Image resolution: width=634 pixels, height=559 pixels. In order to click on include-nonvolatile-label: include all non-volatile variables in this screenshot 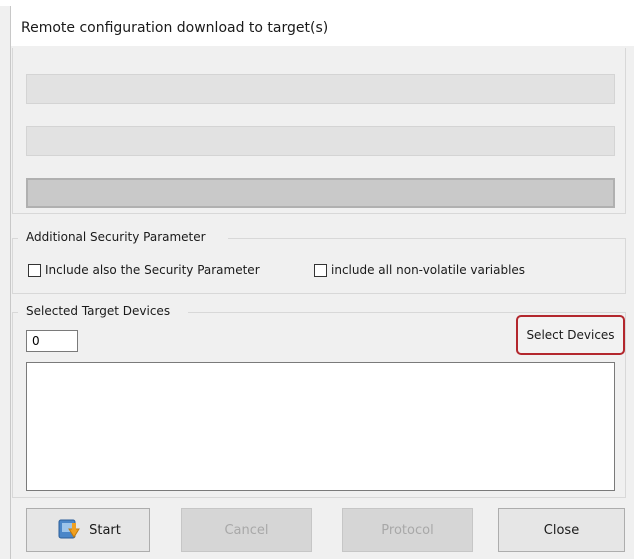, I will do `click(428, 270)`.